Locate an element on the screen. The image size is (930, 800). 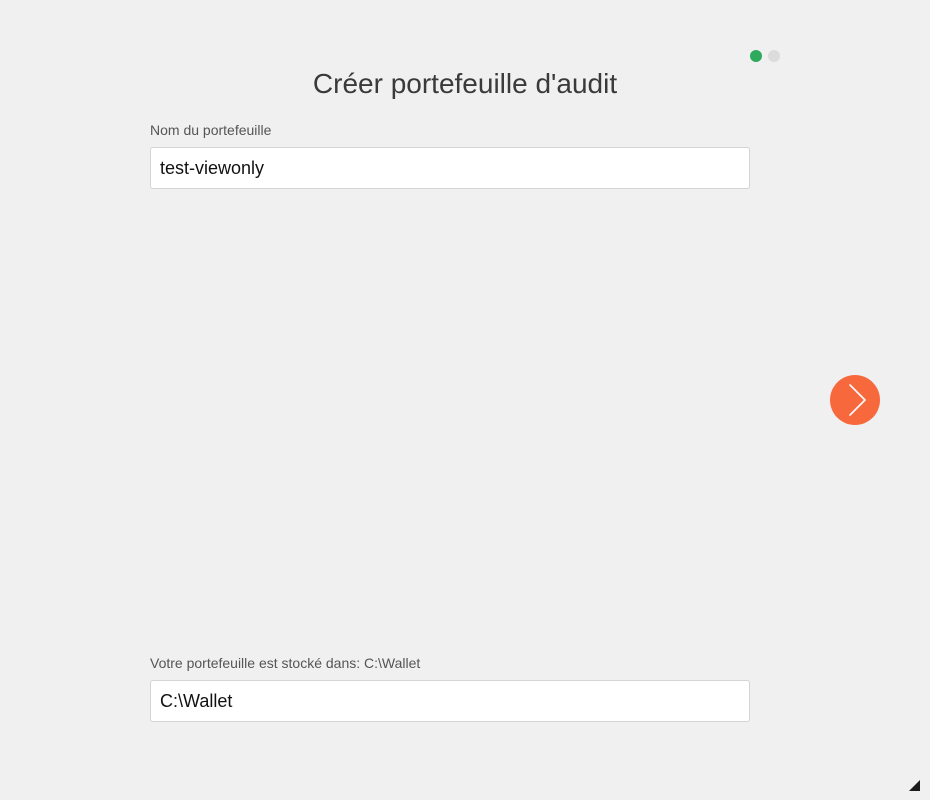
chevron-right-icon is located at coordinates (857, 400).